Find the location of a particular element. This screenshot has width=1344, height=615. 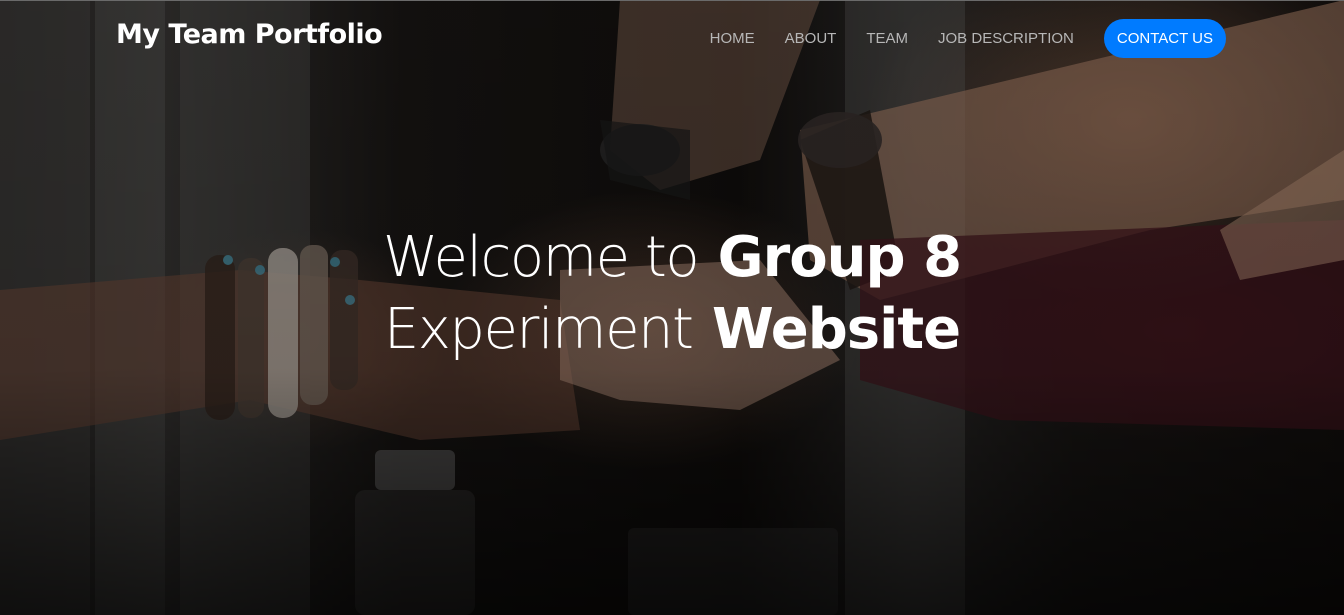

nav-link-team: TEAM is located at coordinates (887, 38).